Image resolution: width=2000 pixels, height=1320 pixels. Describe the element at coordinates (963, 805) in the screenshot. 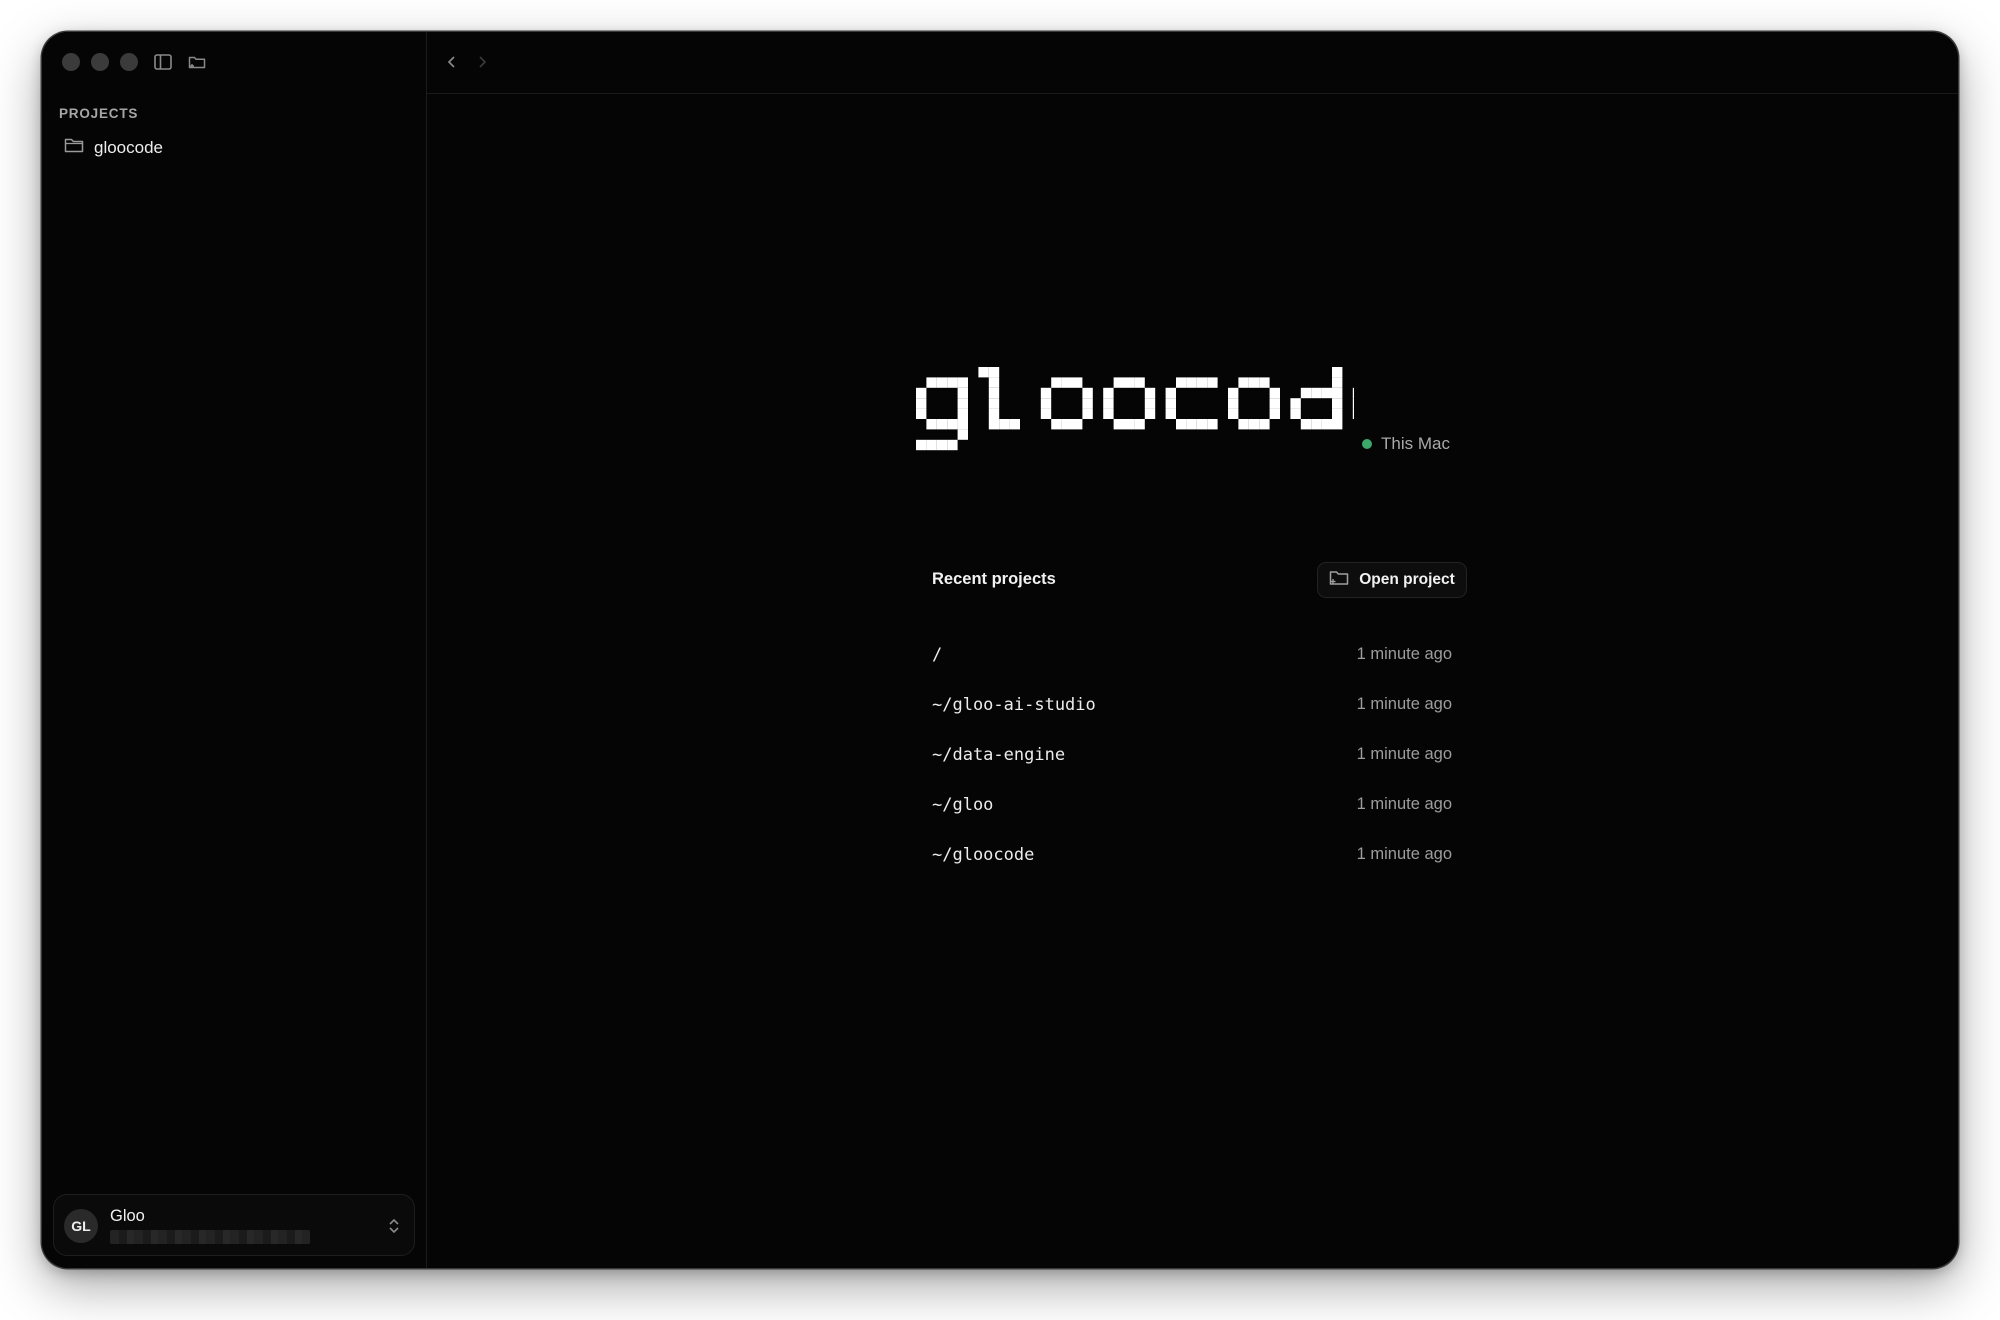

I see `recent-project-path: ~/gloo` at that location.